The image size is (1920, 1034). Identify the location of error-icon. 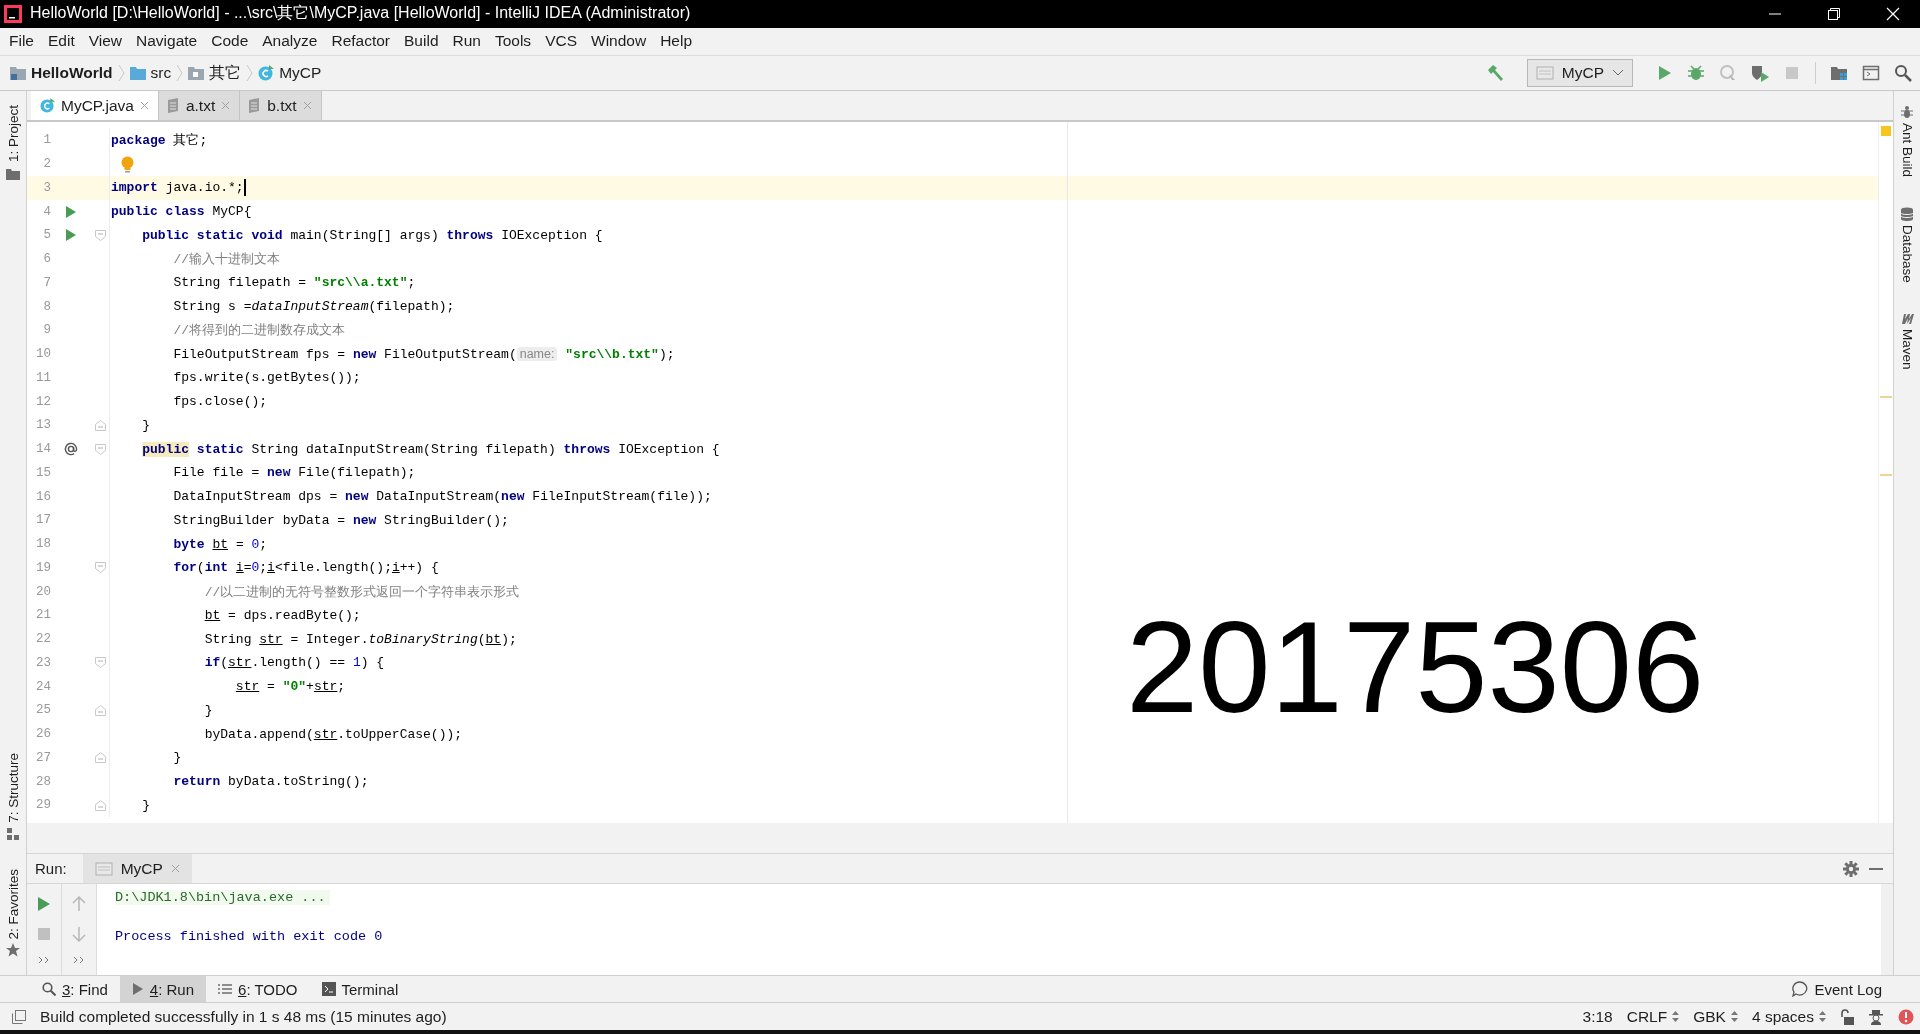
(1906, 1016).